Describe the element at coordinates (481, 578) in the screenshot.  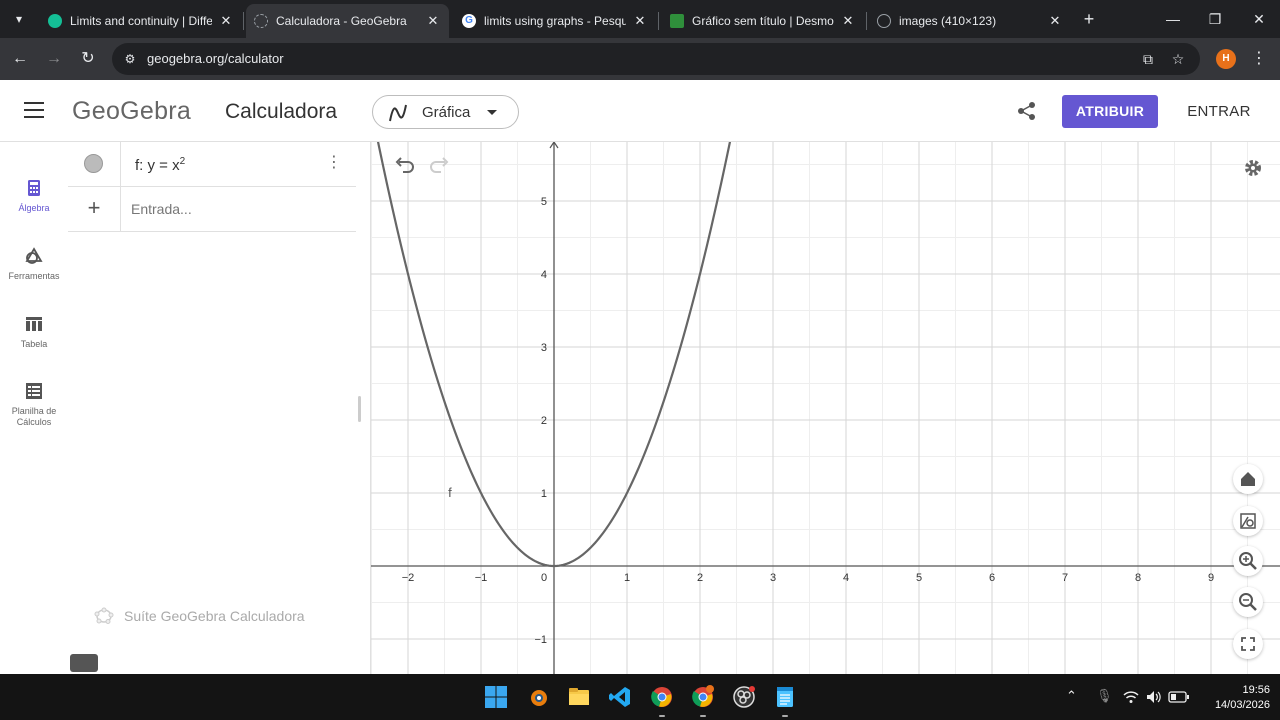
I see `x-tick-label: −1` at that location.